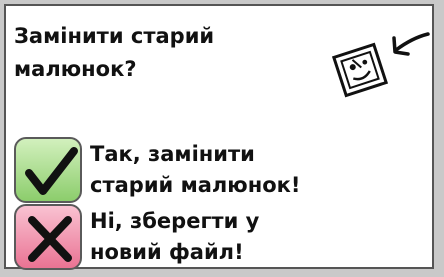 This screenshot has width=444, height=277. What do you see at coordinates (114, 53) in the screenshot?
I see `dialog-question: Замінити старий малюнок?` at bounding box center [114, 53].